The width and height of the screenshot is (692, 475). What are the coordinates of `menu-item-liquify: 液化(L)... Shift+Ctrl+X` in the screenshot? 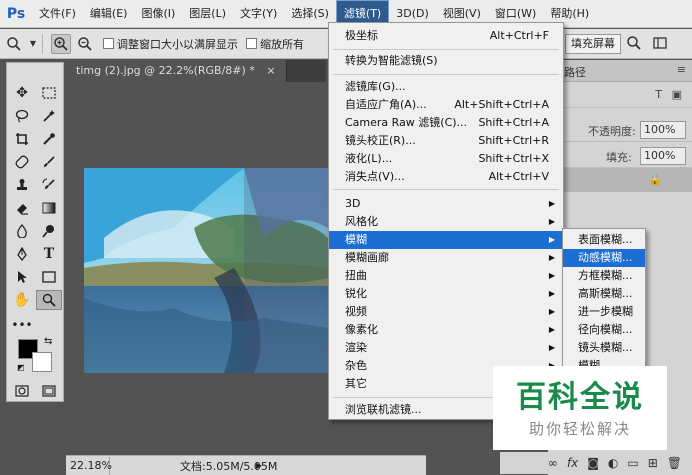 It's located at (446, 159).